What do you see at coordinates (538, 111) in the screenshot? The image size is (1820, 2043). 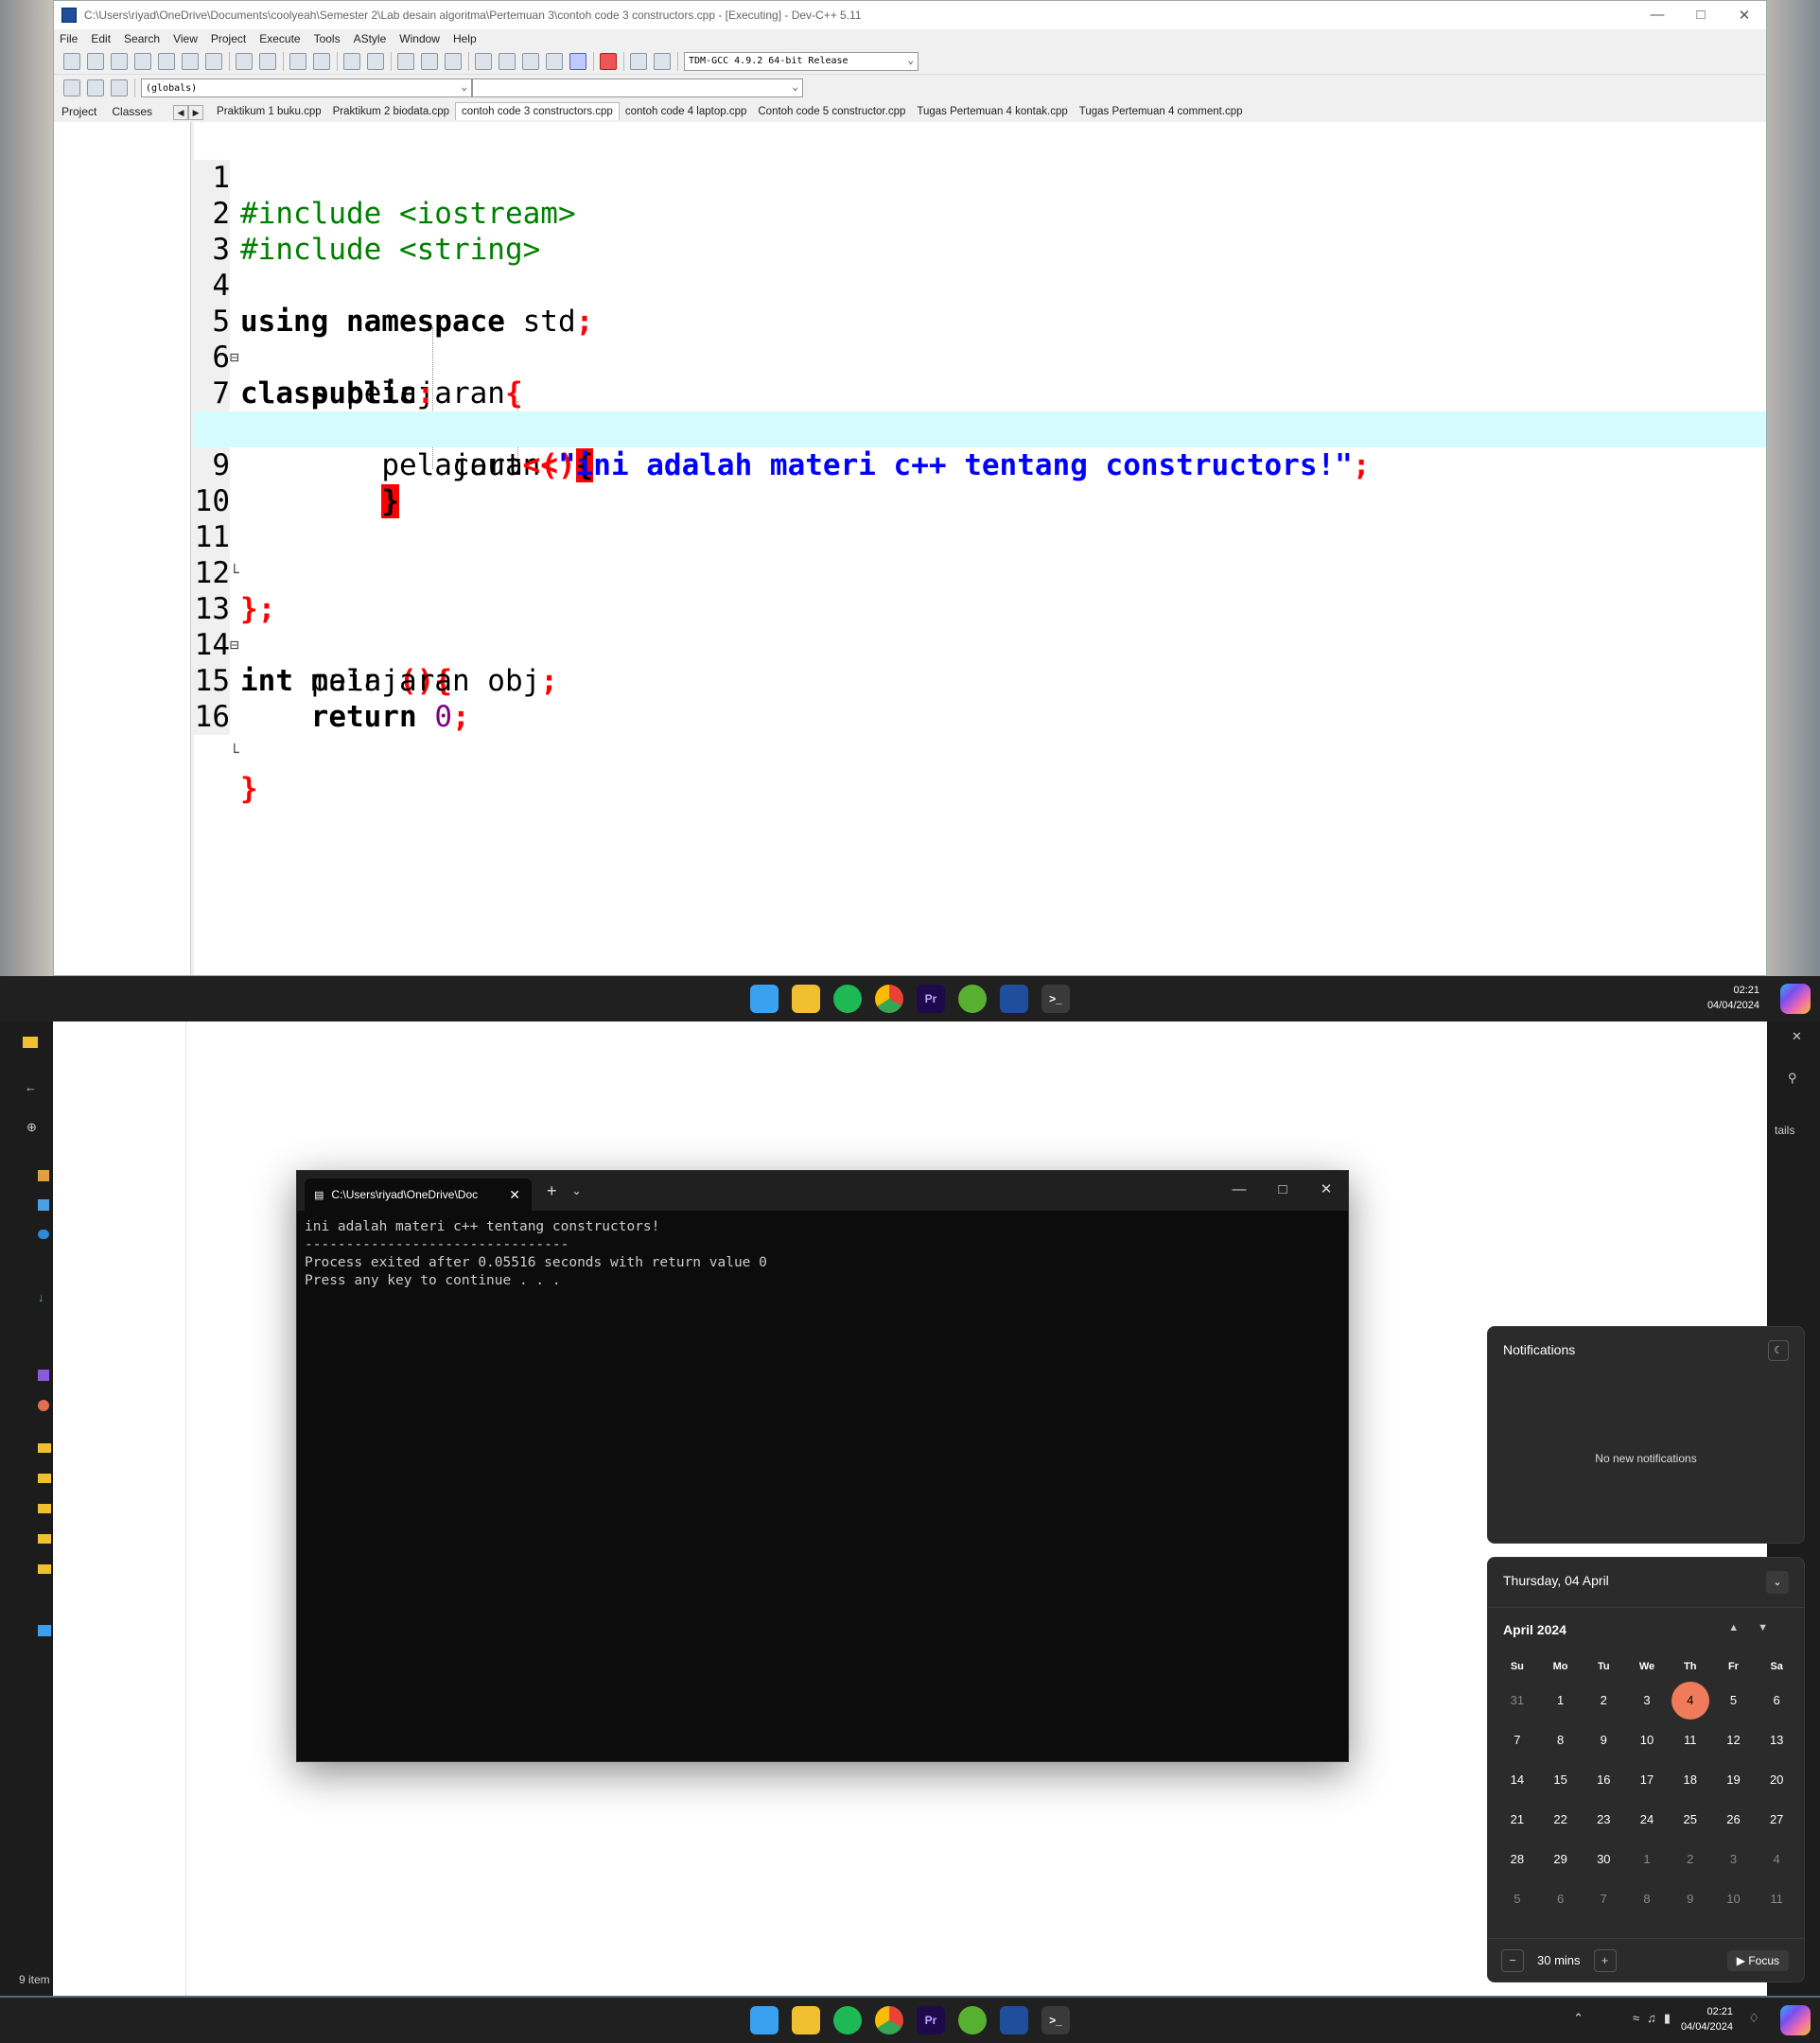 I see `file-tab-active: contoh code 3 constructors.cpp` at bounding box center [538, 111].